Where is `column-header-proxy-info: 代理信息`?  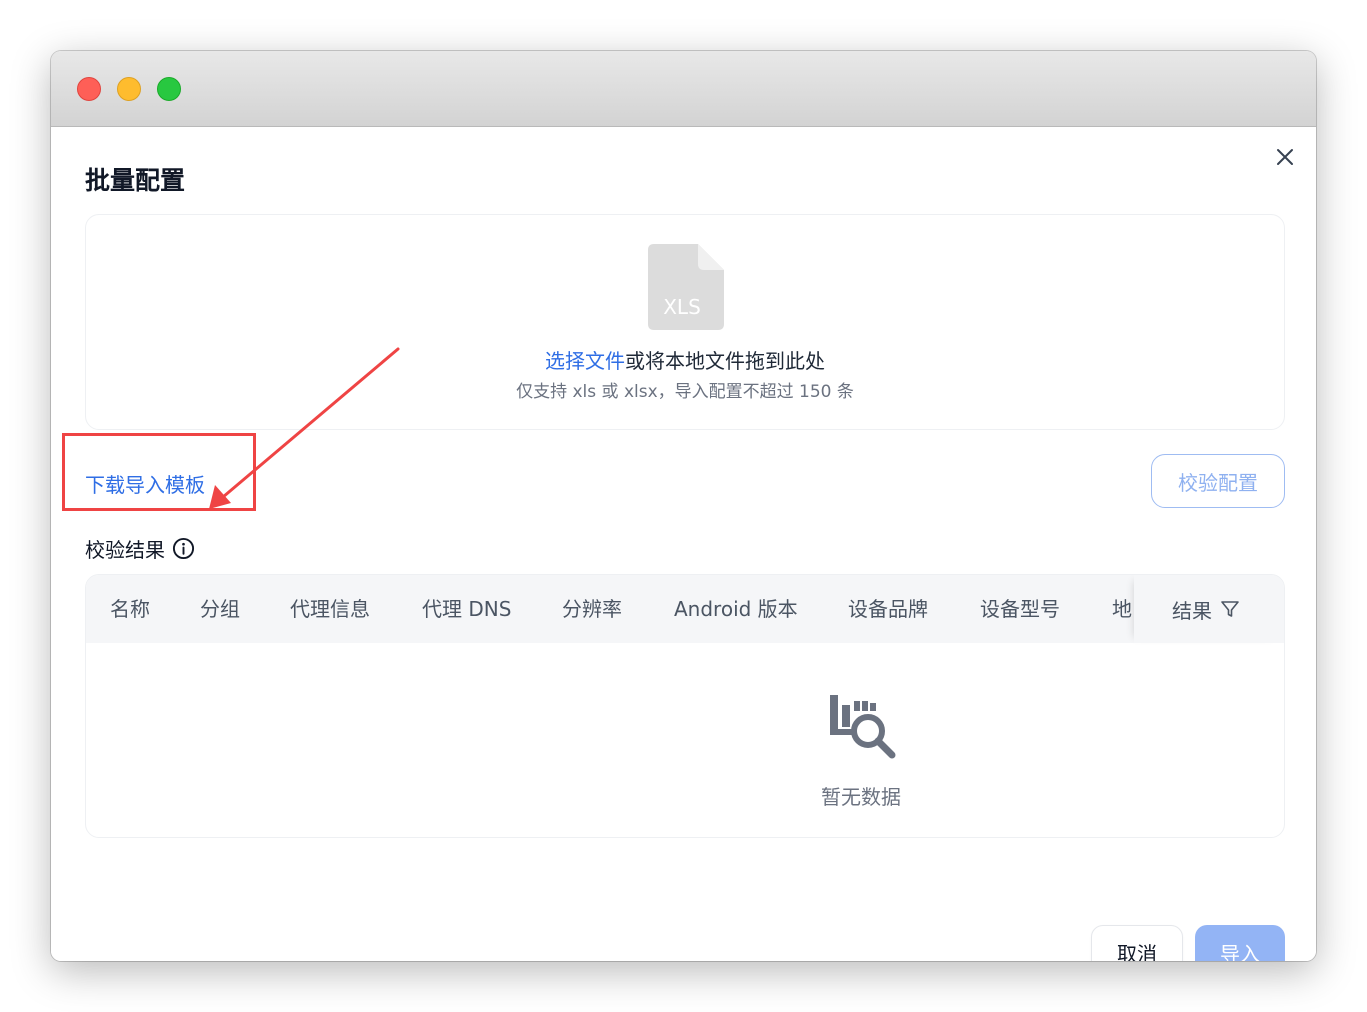 column-header-proxy-info: 代理信息 is located at coordinates (330, 609).